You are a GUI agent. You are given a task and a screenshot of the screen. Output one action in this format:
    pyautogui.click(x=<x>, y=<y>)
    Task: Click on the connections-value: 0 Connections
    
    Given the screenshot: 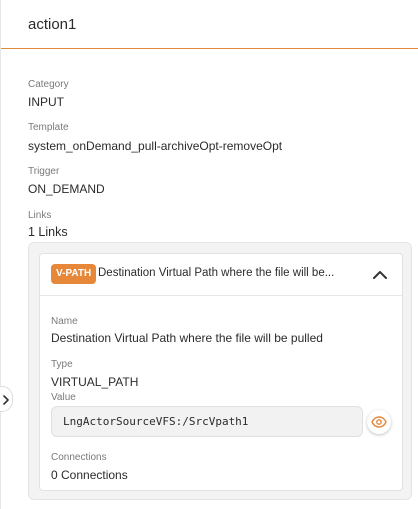 What is the action you would take?
    pyautogui.click(x=89, y=475)
    